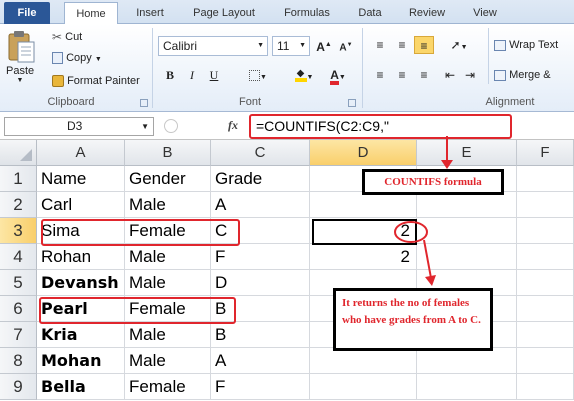 This screenshot has width=574, height=401. What do you see at coordinates (411, 232) in the screenshot?
I see `result-circle` at bounding box center [411, 232].